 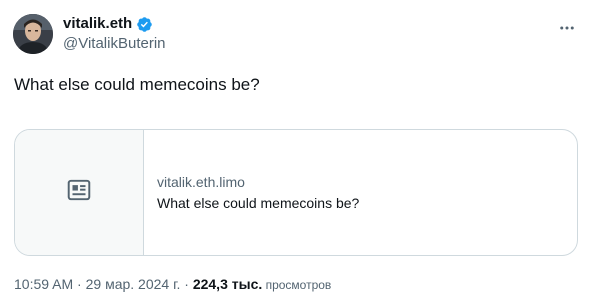 What do you see at coordinates (297, 285) in the screenshot?
I see `views-label: просмотров` at bounding box center [297, 285].